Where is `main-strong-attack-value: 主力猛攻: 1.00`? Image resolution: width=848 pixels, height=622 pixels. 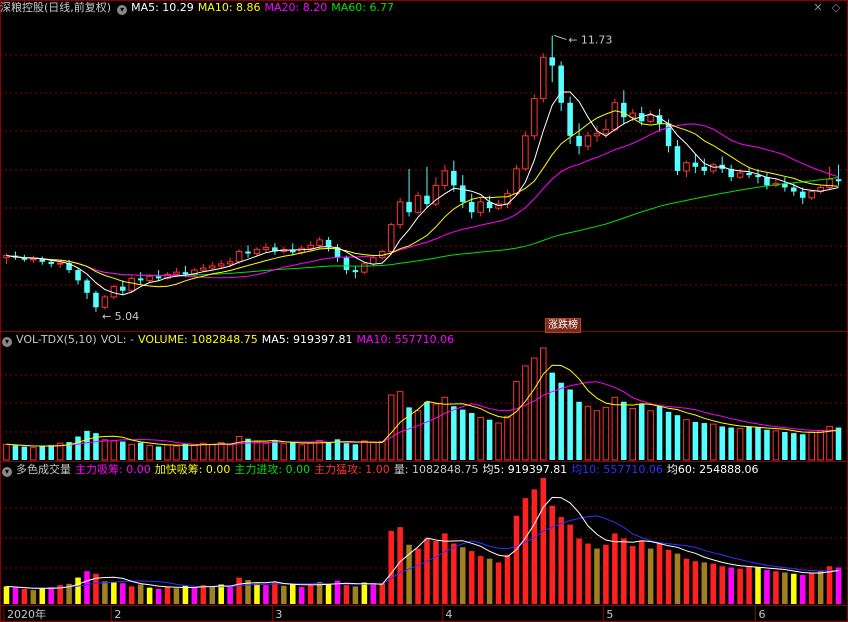 main-strong-attack-value: 主力猛攻: 1.00 is located at coordinates (352, 469).